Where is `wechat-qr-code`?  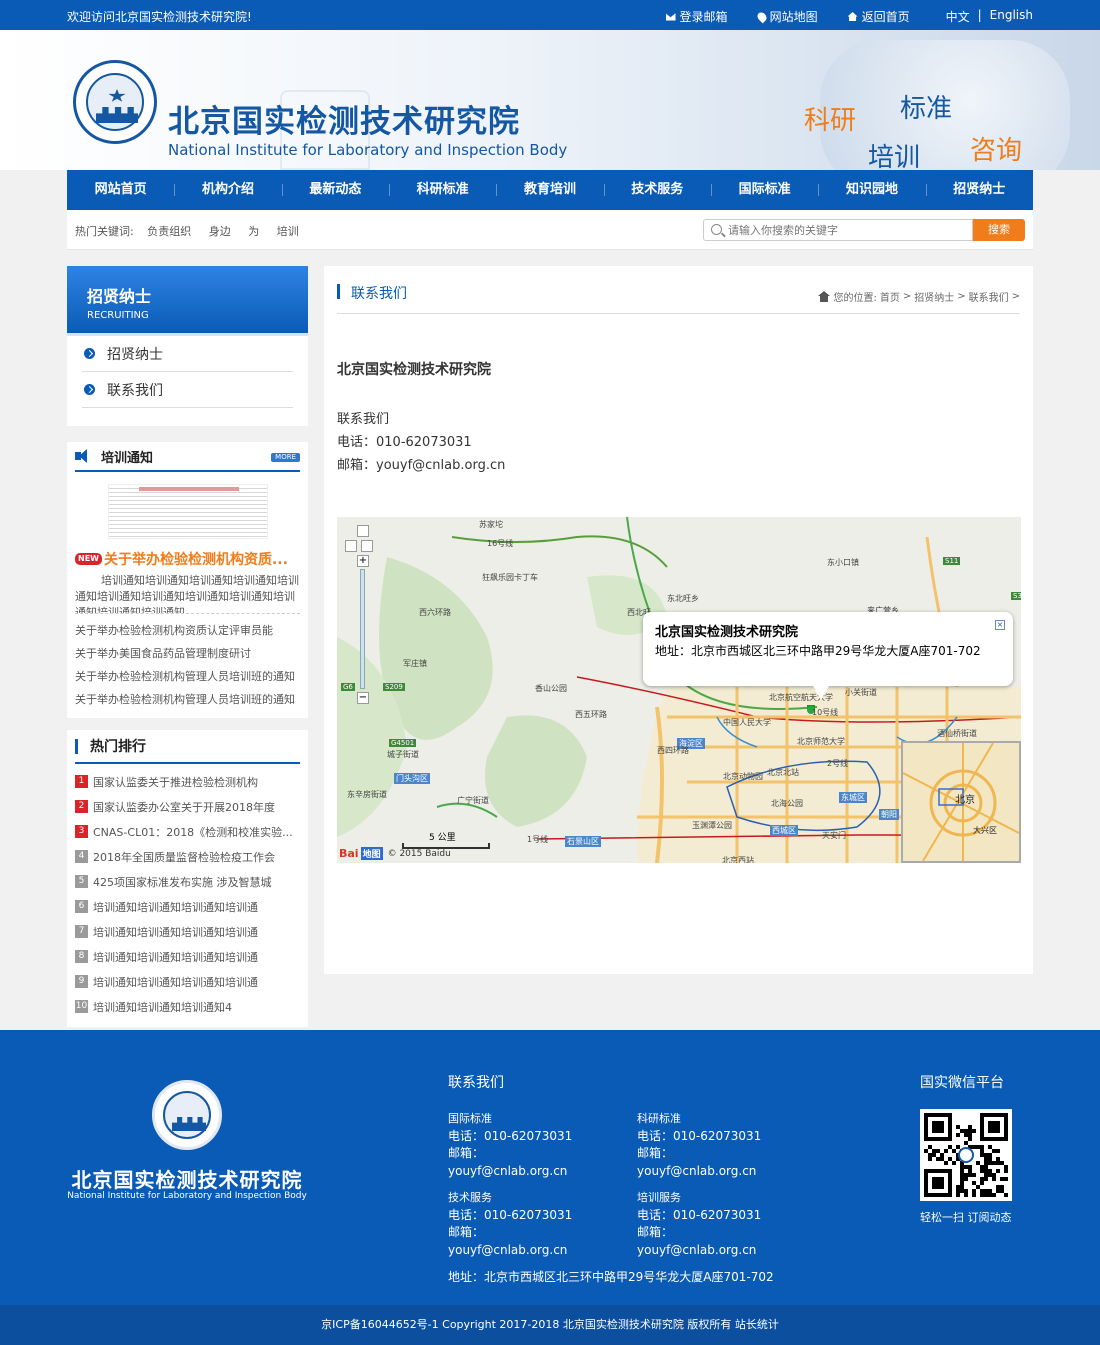
wechat-qr-code is located at coordinates (966, 1155).